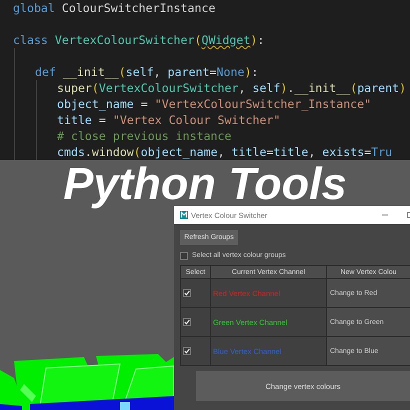  I want to click on code-token: cmds, so click(71, 152).